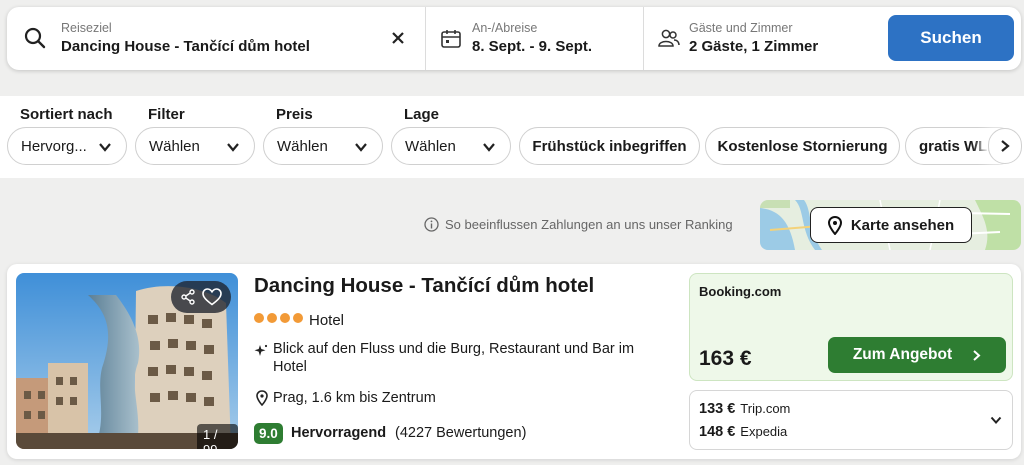 The height and width of the screenshot is (465, 1024). I want to click on other-offer-provider: Trip.com, so click(765, 408).